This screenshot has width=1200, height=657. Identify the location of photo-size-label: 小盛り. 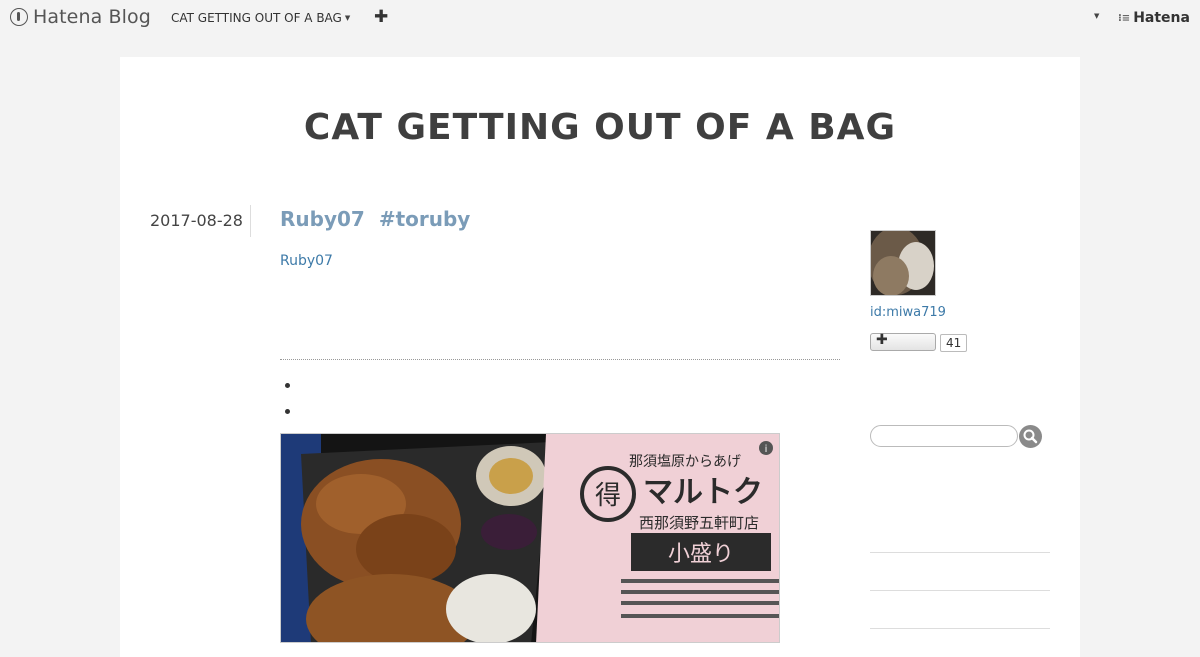
(701, 554).